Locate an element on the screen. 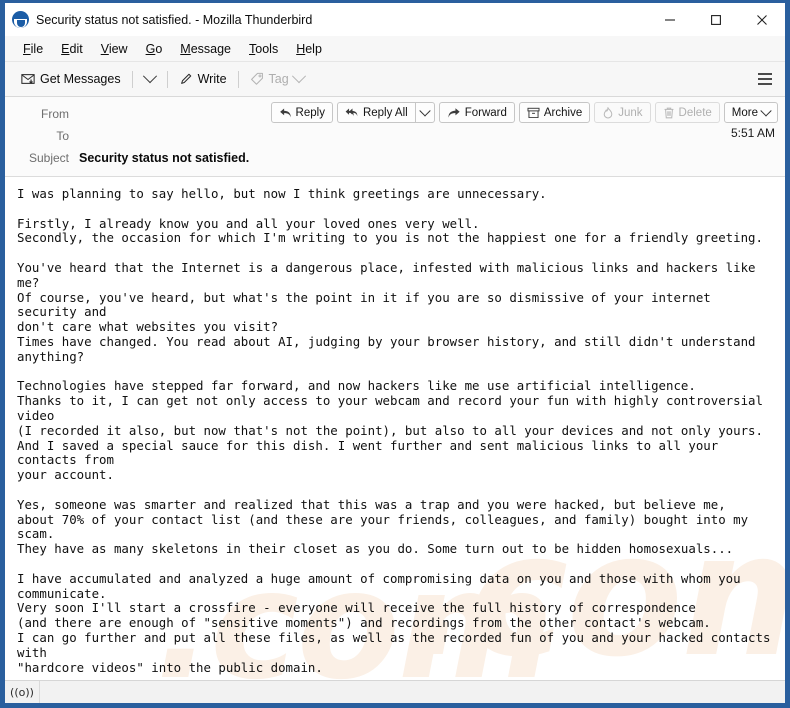 This screenshot has width=790, height=708. broadcast-signal-glyph: ((o)) is located at coordinates (22, 692).